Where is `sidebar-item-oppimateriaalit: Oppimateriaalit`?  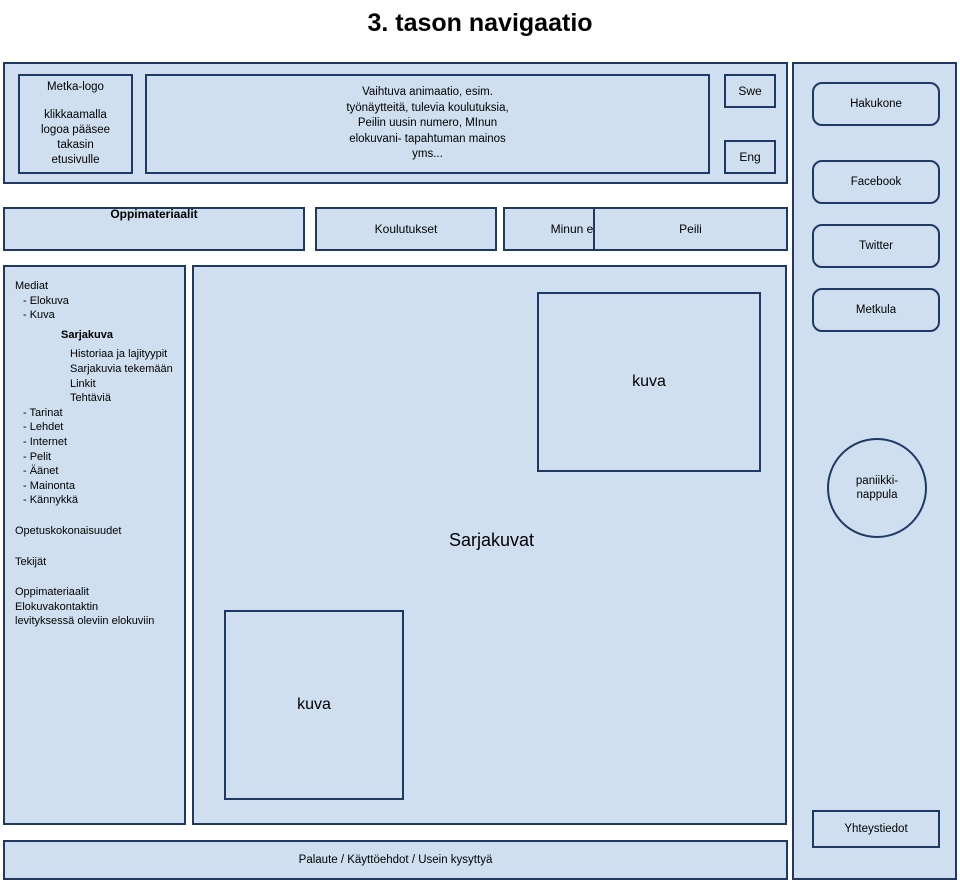 sidebar-item-oppimateriaalit: Oppimateriaalit is located at coordinates (99, 592).